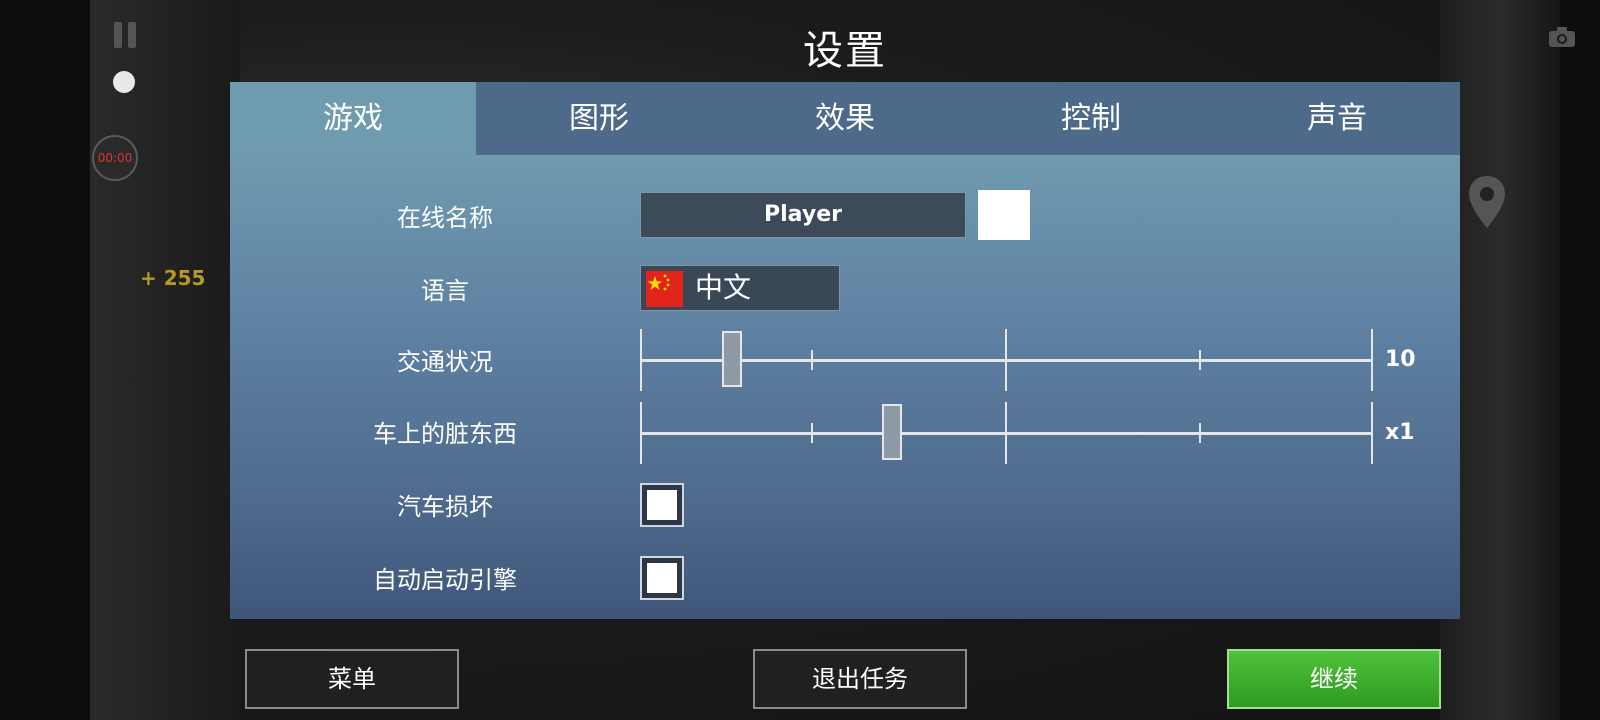  Describe the element at coordinates (115, 158) in the screenshot. I see `timer-badge: 00:00` at that location.